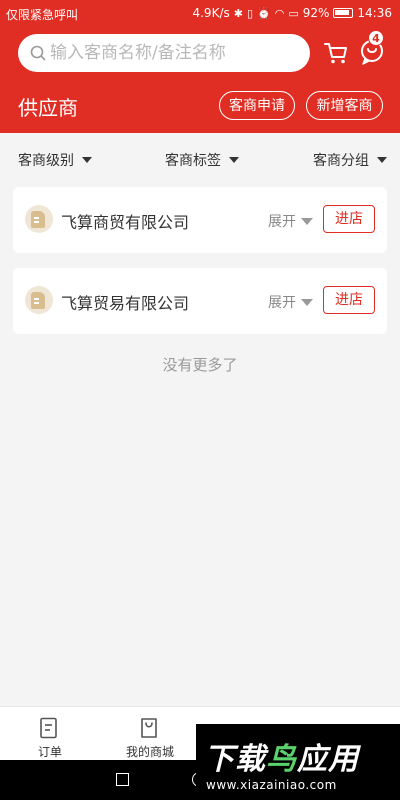 This screenshot has width=400, height=800. I want to click on sim-icon: ▭, so click(293, 13).